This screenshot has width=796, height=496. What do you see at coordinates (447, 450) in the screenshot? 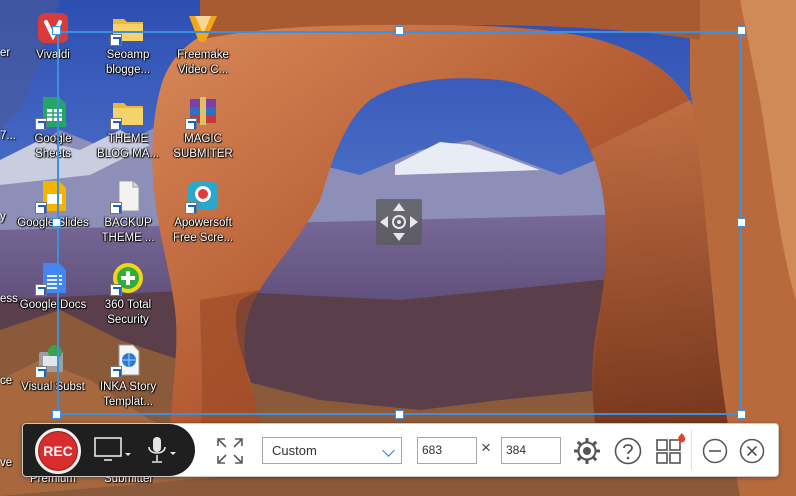
I see `width-input: 683` at bounding box center [447, 450].